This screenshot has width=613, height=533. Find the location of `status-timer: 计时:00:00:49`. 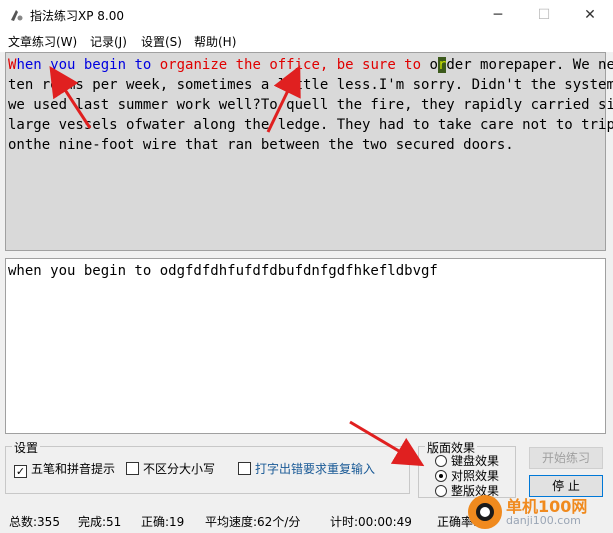

status-timer: 计时:00:00:49 is located at coordinates (371, 522).